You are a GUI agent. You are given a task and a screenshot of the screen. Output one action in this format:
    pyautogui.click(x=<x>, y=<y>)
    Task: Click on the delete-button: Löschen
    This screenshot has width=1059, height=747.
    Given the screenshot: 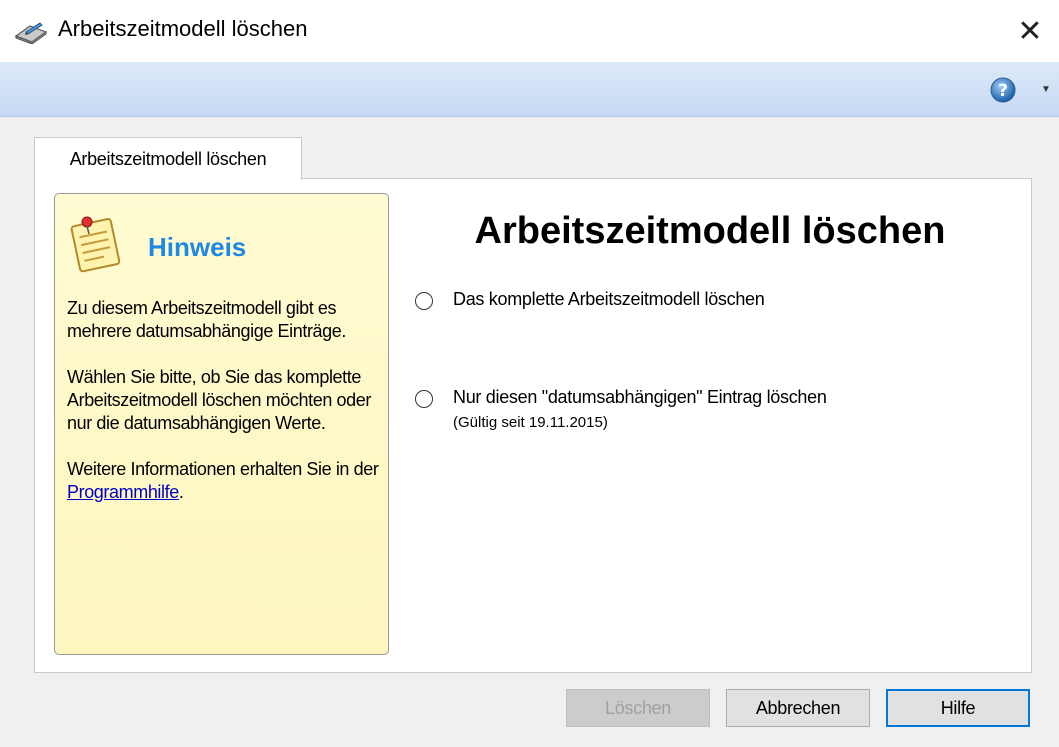 What is the action you would take?
    pyautogui.click(x=638, y=708)
    